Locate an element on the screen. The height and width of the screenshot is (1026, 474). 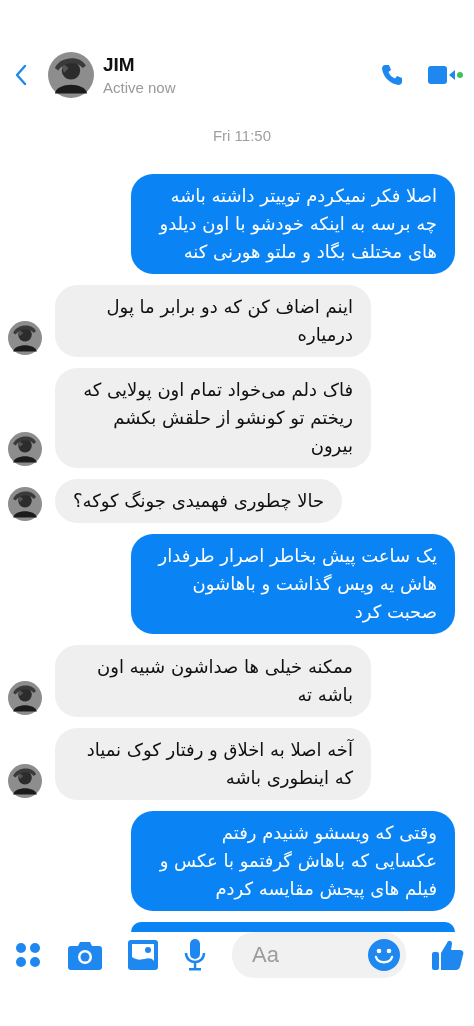
message-bubble: ممکنه خیلی ها صداشون شبیه اون باشه ته is located at coordinates (213, 681).